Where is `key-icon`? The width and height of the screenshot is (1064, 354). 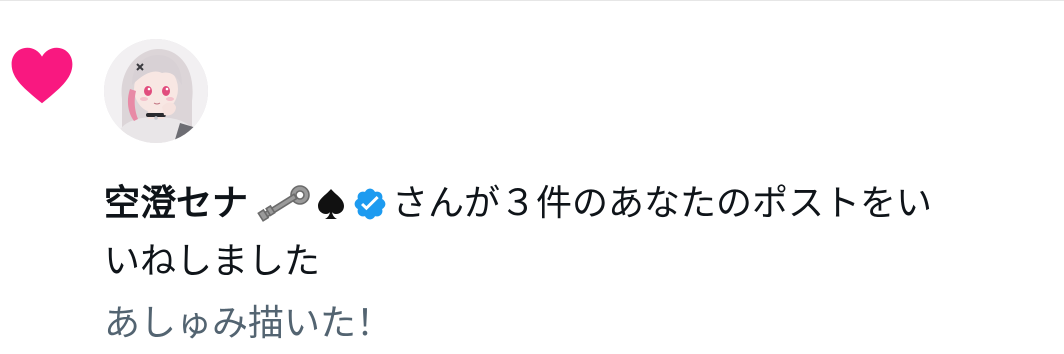
key-icon is located at coordinates (283, 203).